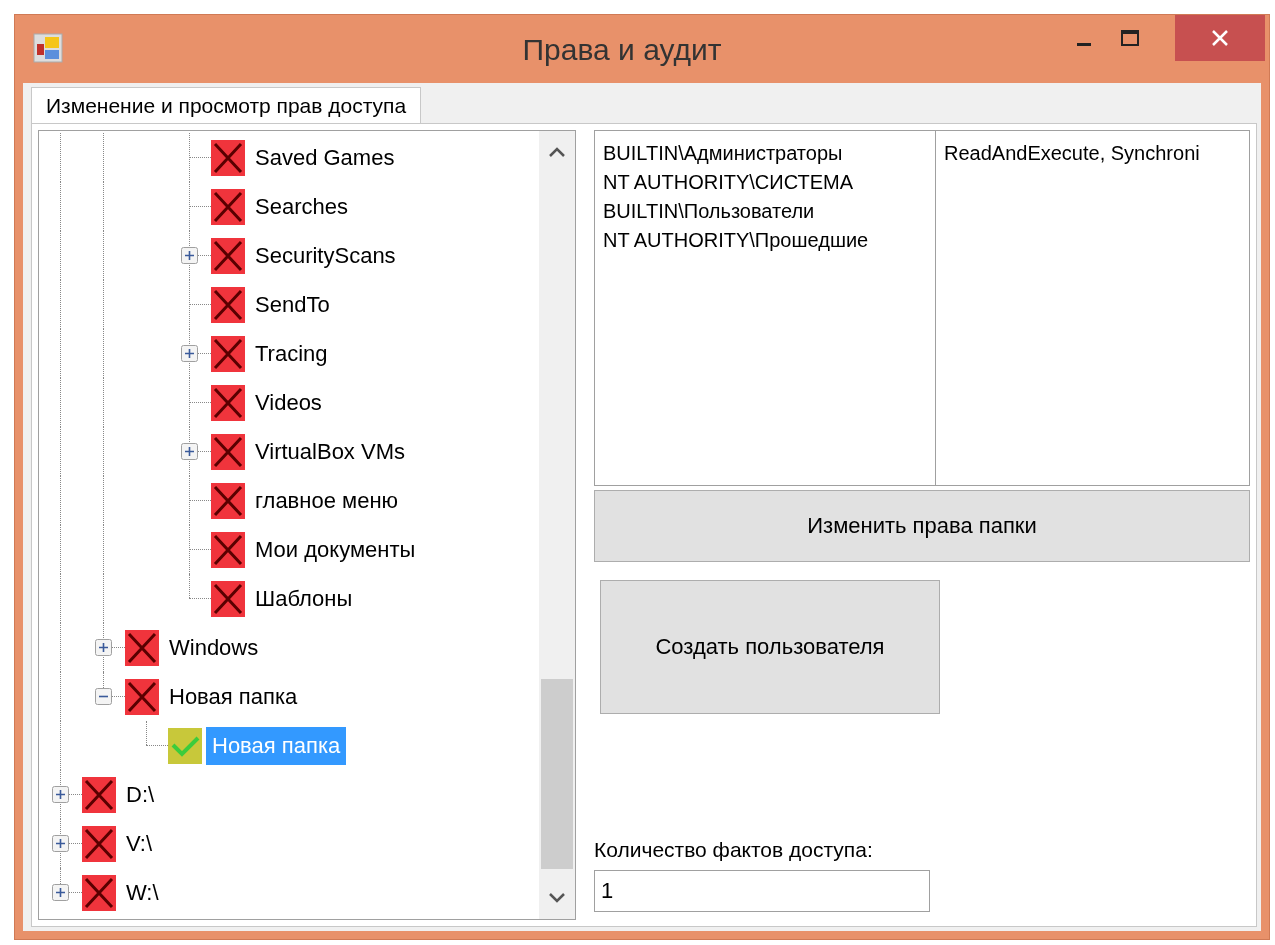 This screenshot has width=1275, height=945. I want to click on minimize-icon, so click(1084, 44).